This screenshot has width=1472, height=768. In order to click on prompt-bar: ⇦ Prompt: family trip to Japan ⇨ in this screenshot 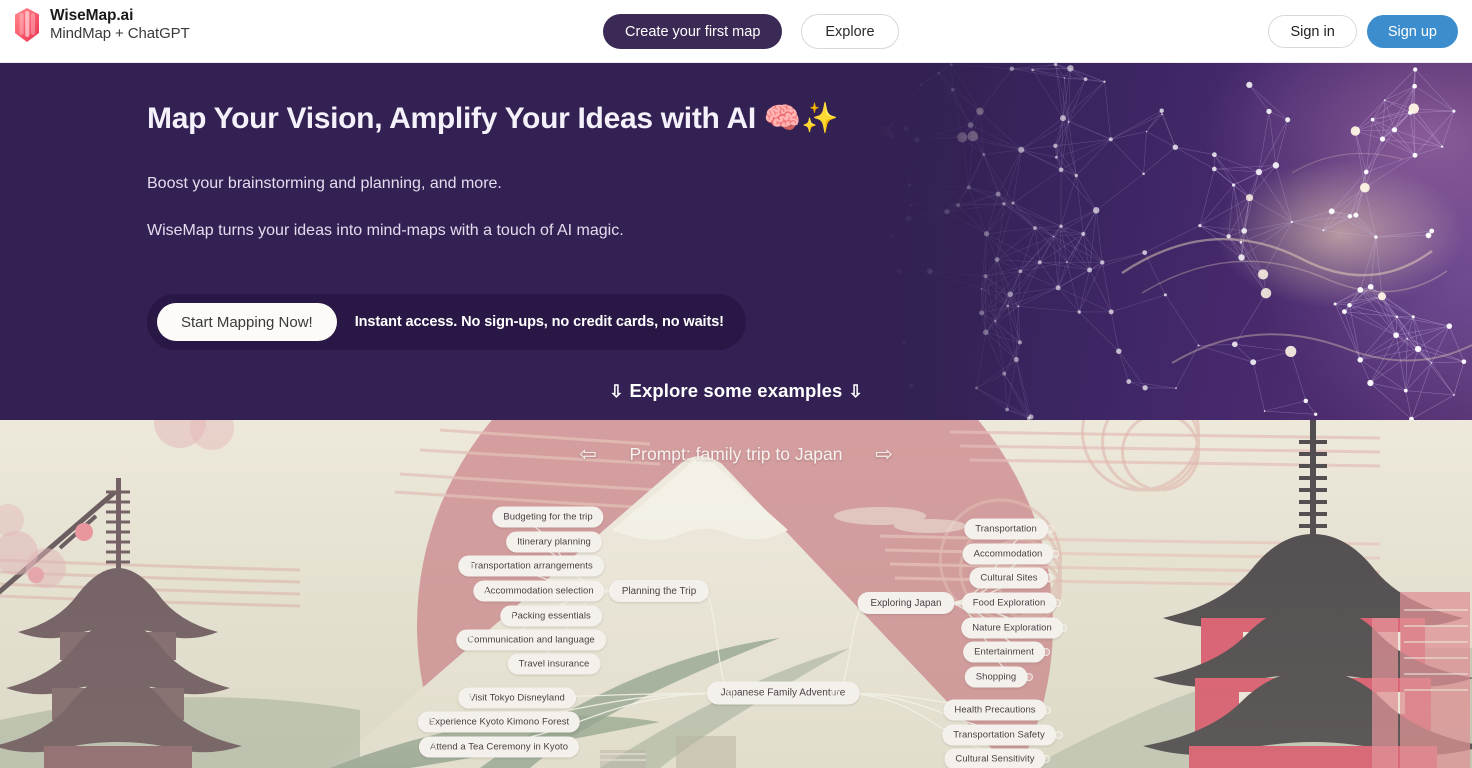, I will do `click(736, 454)`.